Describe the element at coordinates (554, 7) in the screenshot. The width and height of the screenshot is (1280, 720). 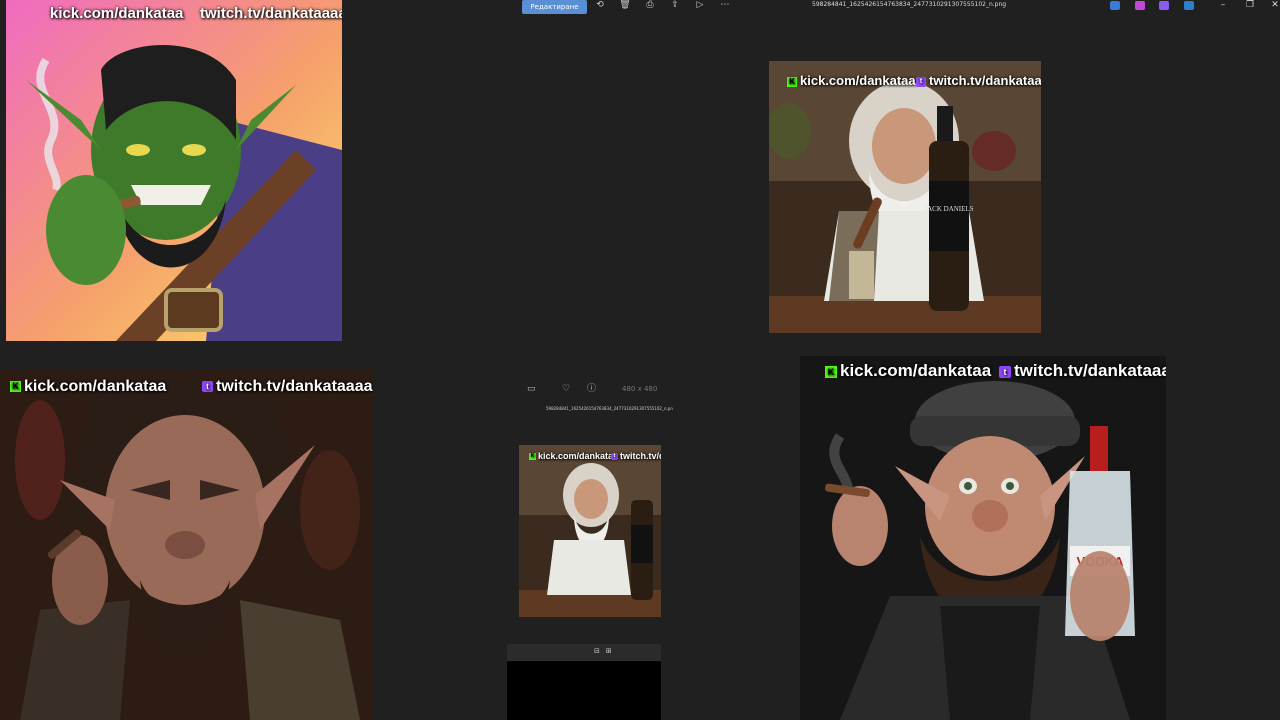
I see `edit-button: Редактиране` at that location.